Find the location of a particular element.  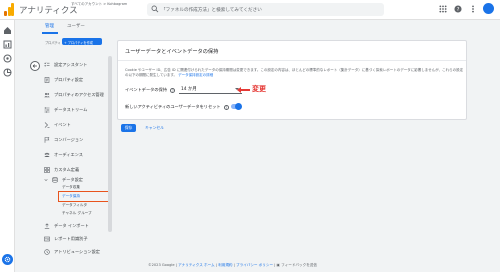

feedback-icon: ▣ is located at coordinates (278, 265).